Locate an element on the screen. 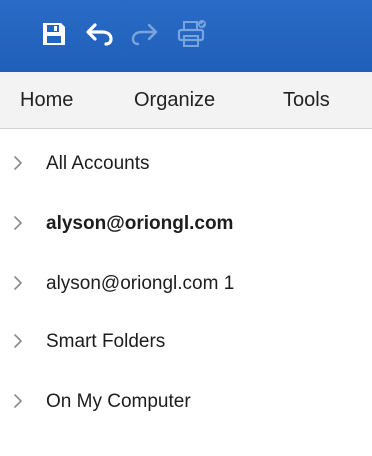  tab-organize: Organize is located at coordinates (174, 100).